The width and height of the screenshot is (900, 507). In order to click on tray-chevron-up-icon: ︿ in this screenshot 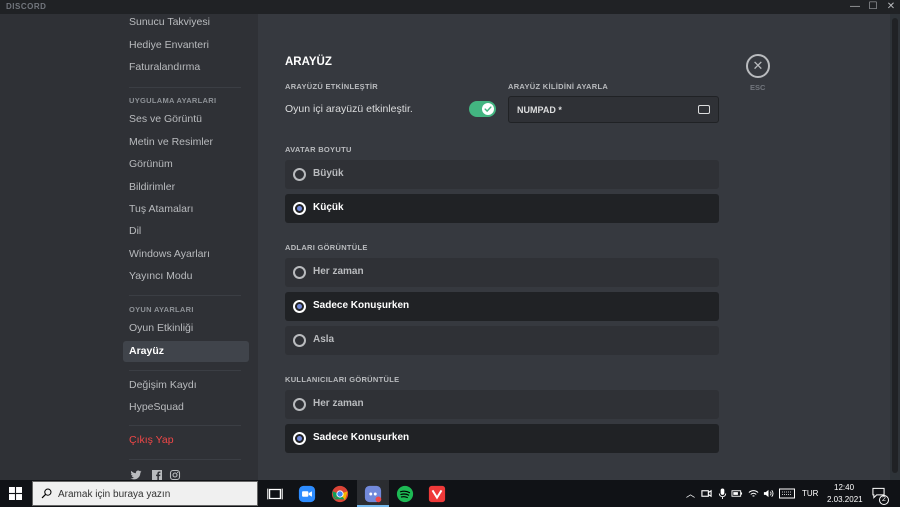, I will do `click(690, 493)`.